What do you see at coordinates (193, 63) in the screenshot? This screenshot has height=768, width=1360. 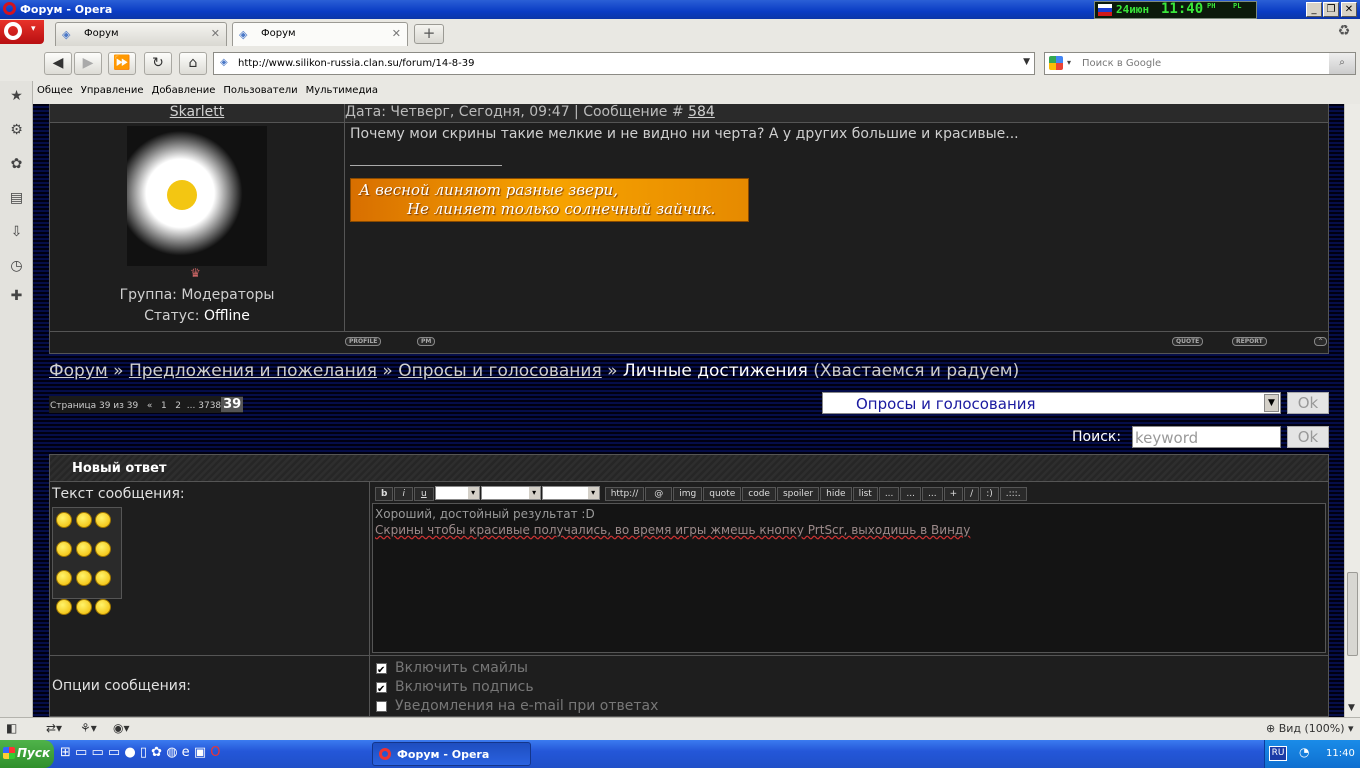 I see `home-button: ⌂` at bounding box center [193, 63].